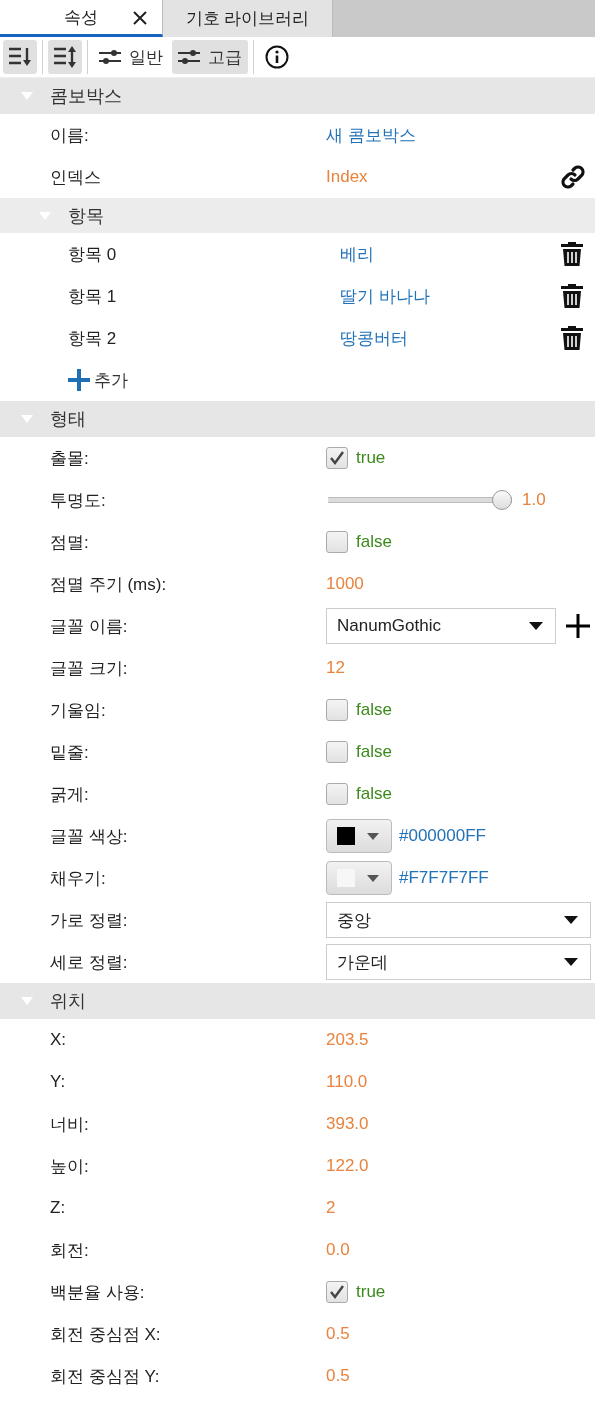 The height and width of the screenshot is (1411, 595). What do you see at coordinates (70, 794) in the screenshot?
I see `property-label: 굵게:` at bounding box center [70, 794].